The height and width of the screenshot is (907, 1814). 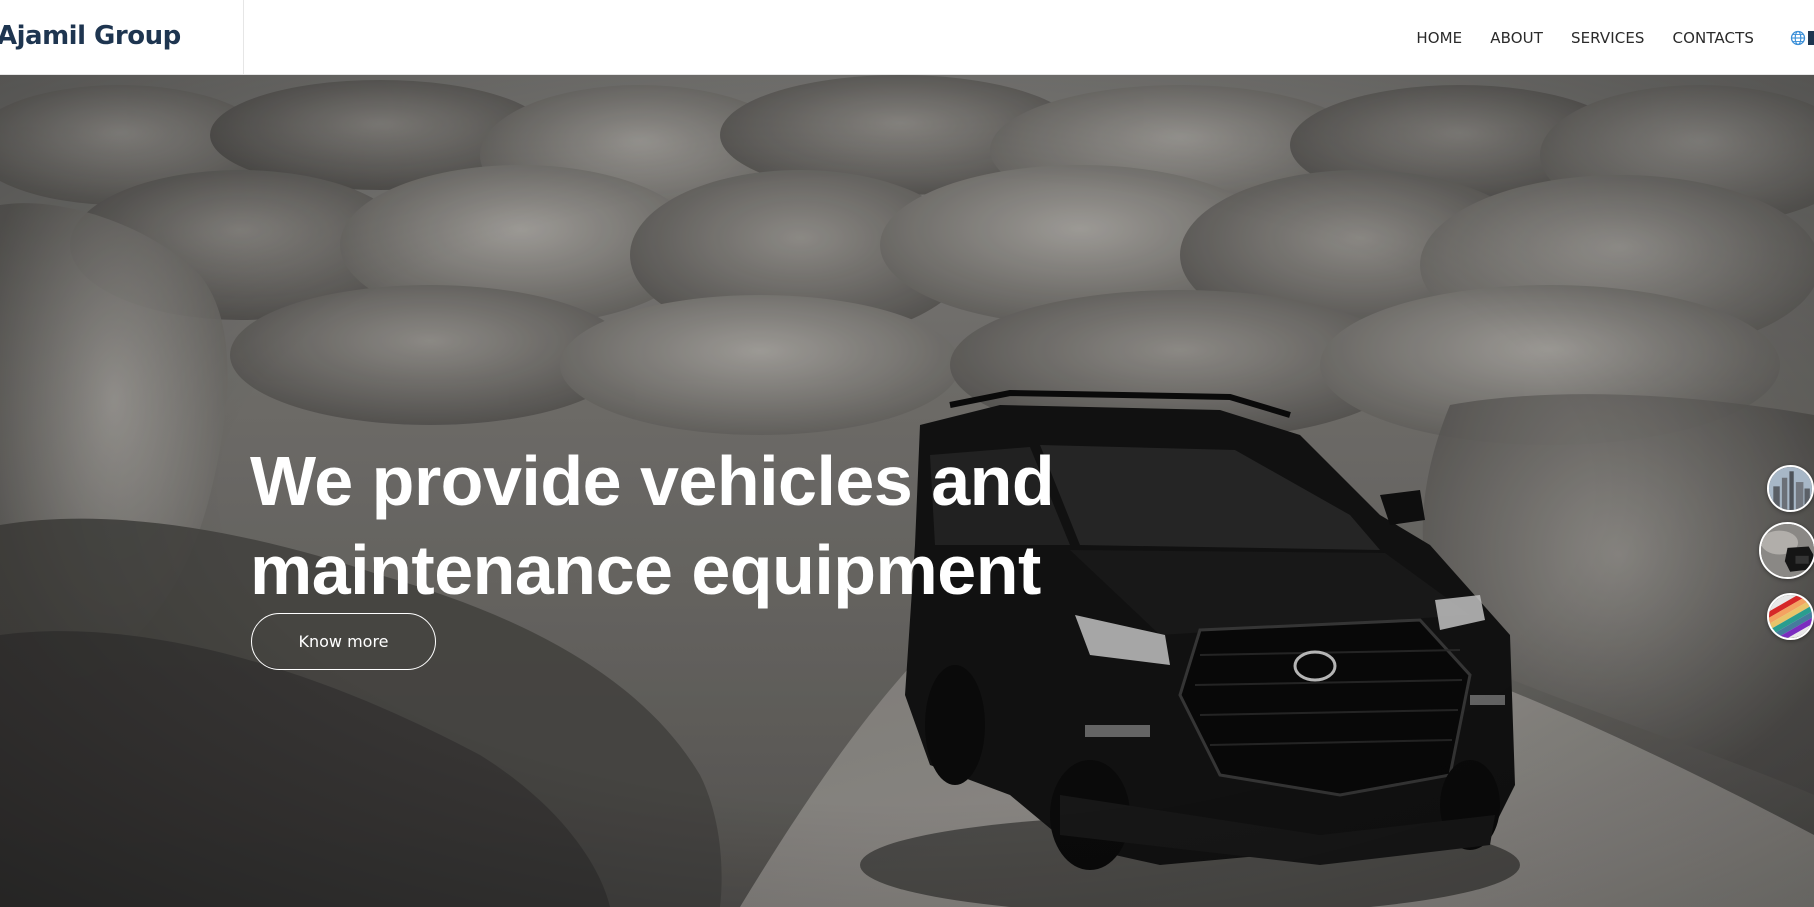 What do you see at coordinates (90, 36) in the screenshot?
I see `logo: Ajamil Group` at bounding box center [90, 36].